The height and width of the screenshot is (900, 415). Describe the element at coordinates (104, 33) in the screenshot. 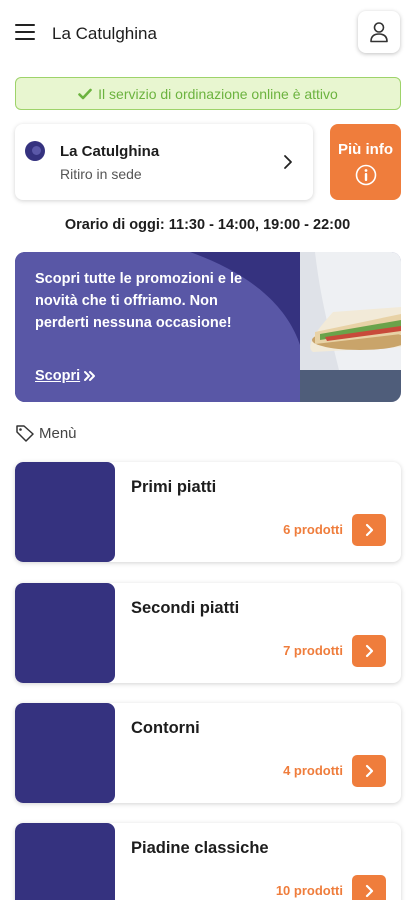

I see `app-title: La Catulghina` at that location.